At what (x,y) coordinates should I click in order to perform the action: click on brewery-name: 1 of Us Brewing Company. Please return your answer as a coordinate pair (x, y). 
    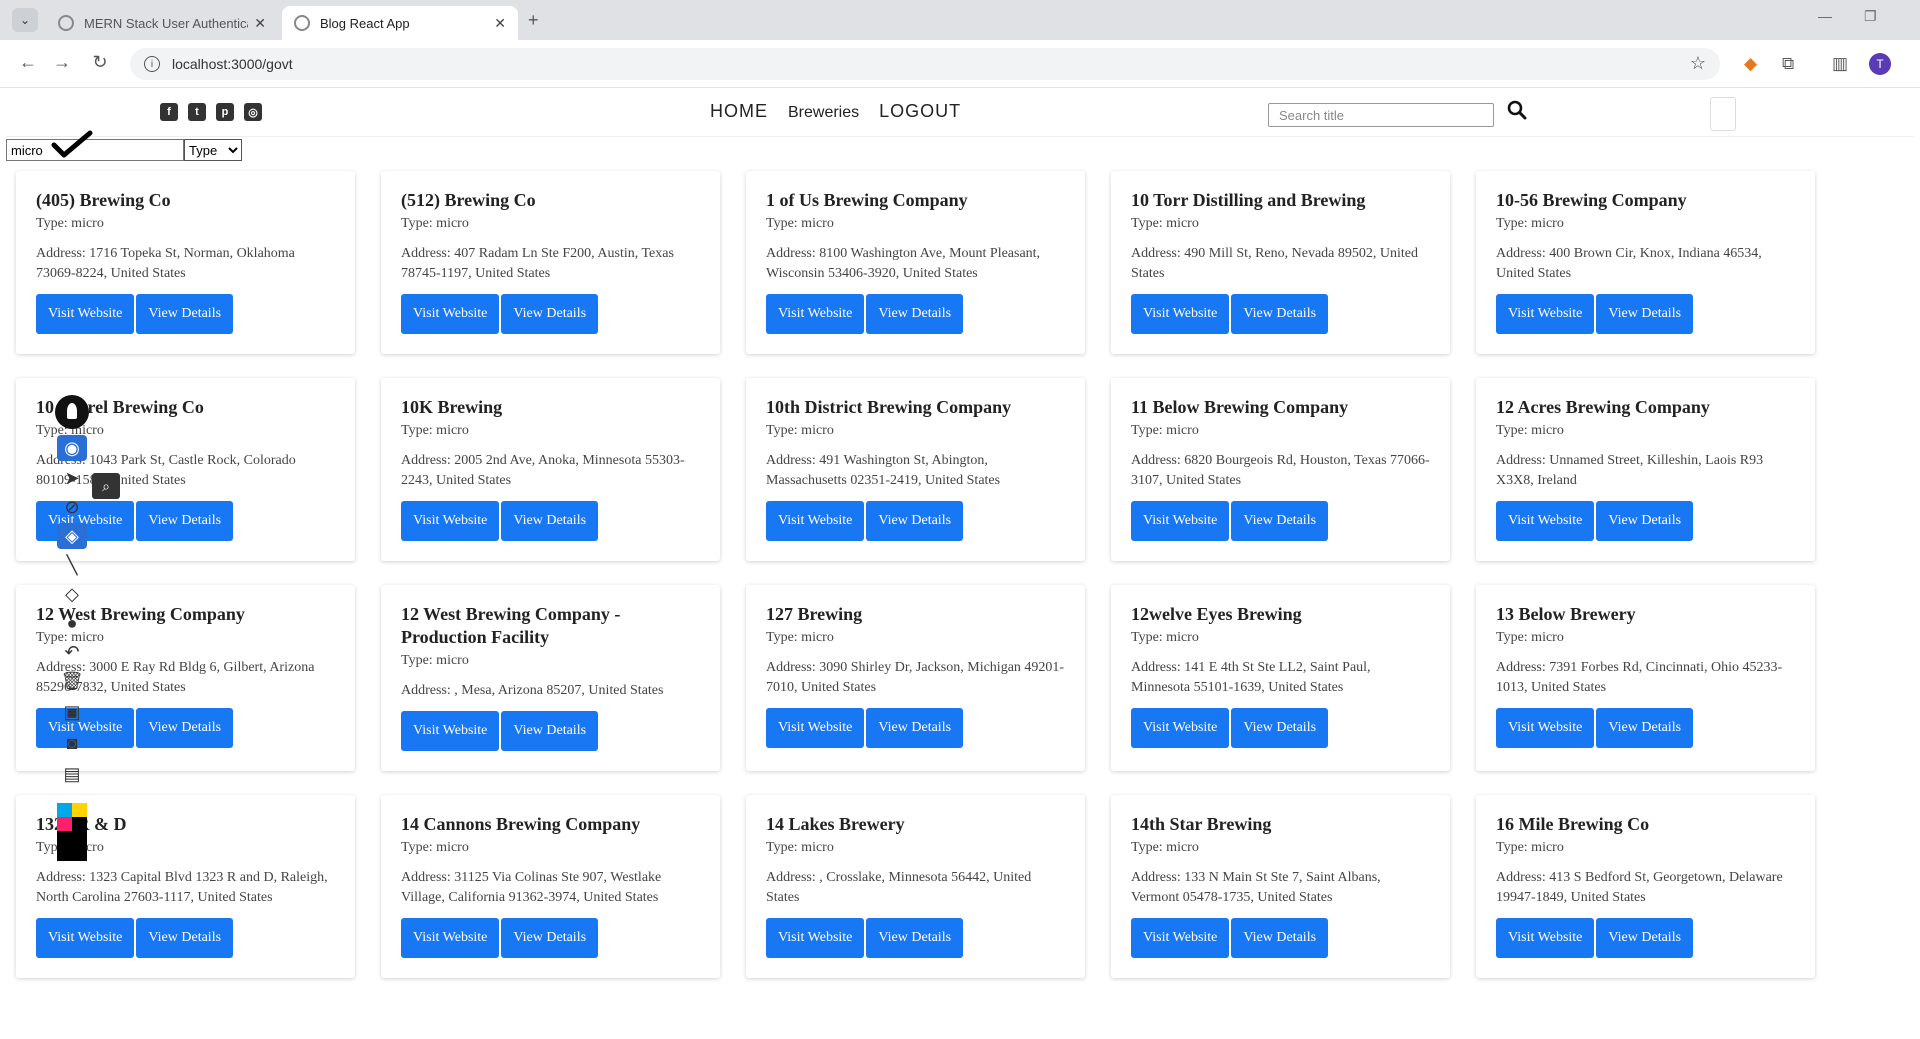
    Looking at the image, I should click on (867, 200).